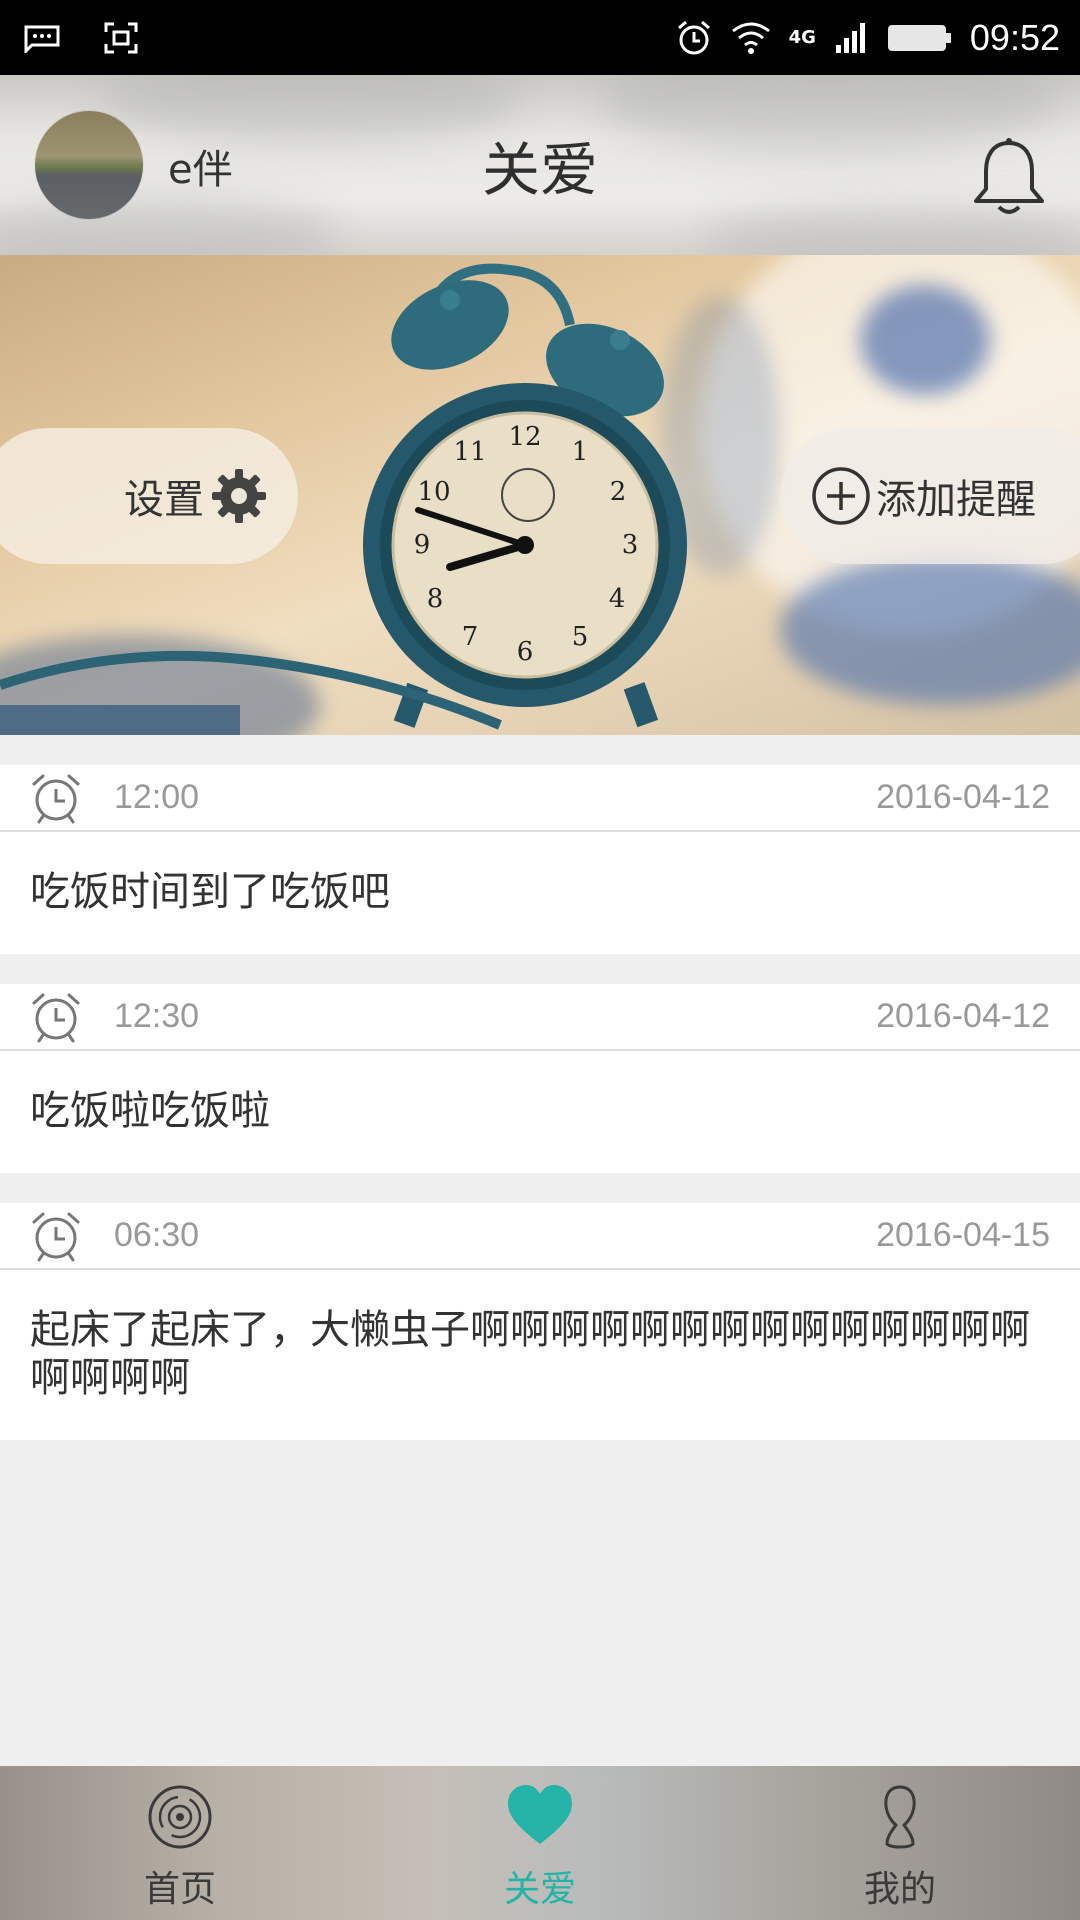  I want to click on reminder-text: 起床了起床了，大懒虫子啊啊啊啊啊啊啊啊啊啊啊啊啊啊啊啊啊啊, so click(530, 1354).